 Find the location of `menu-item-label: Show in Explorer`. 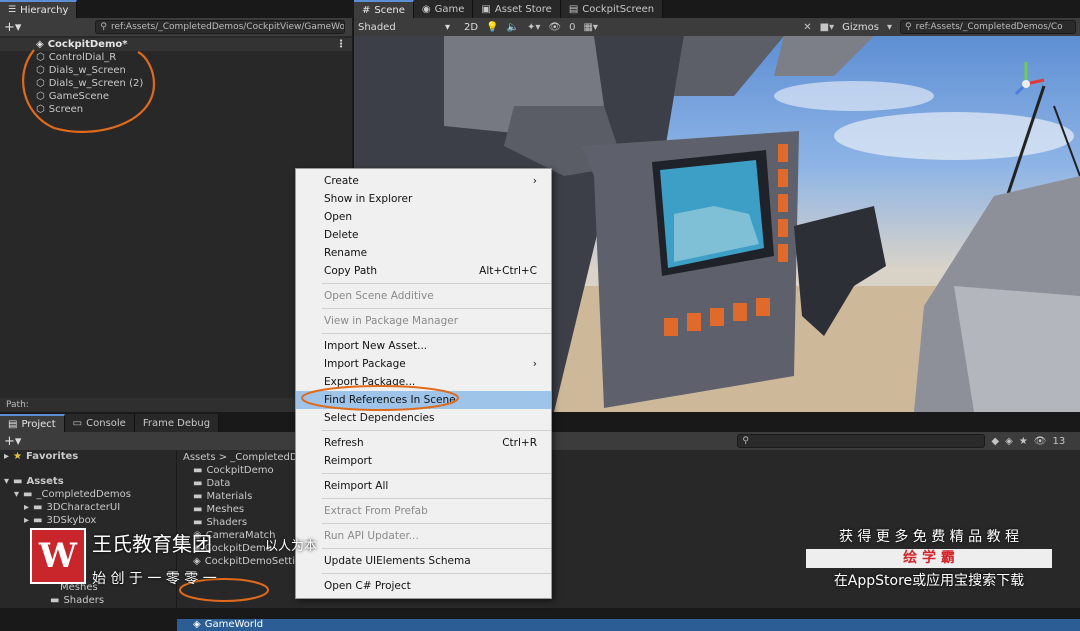

menu-item-label: Show in Explorer is located at coordinates (368, 199).